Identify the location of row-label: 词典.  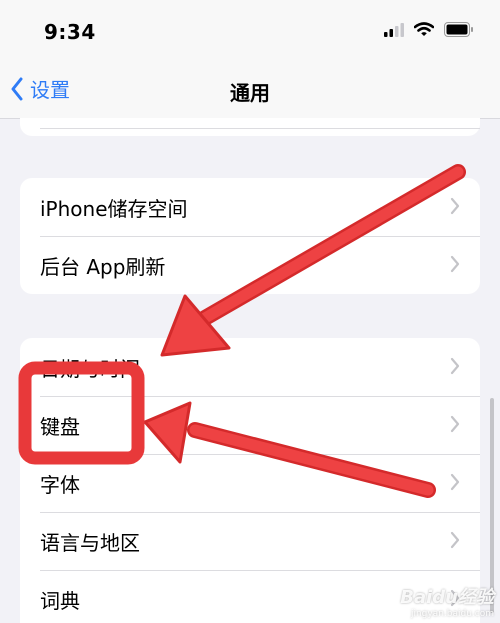
(60, 600).